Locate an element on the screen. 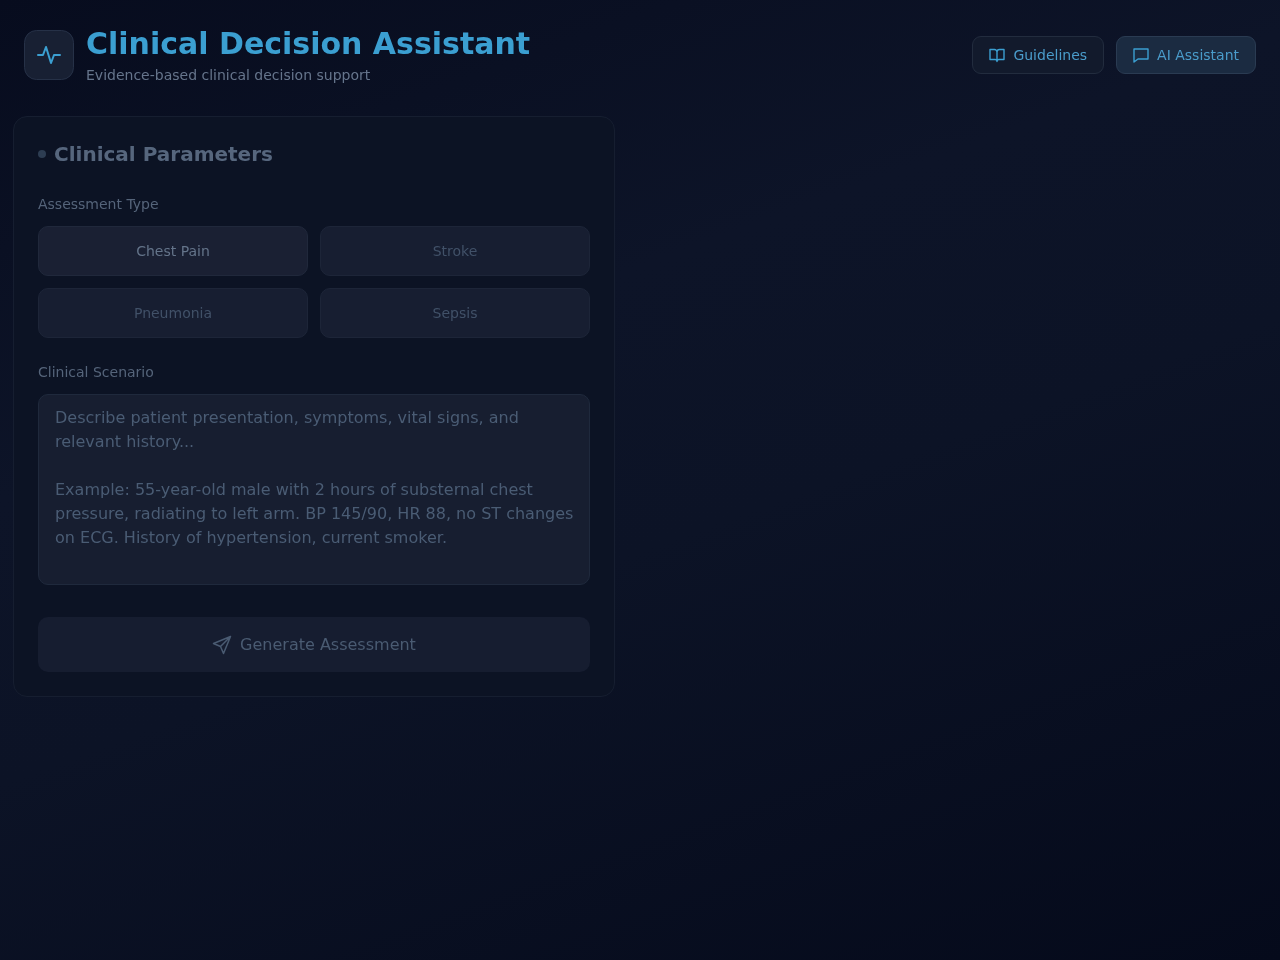 Image resolution: width=1280 pixels, height=960 pixels. pulse-icon is located at coordinates (49, 55).